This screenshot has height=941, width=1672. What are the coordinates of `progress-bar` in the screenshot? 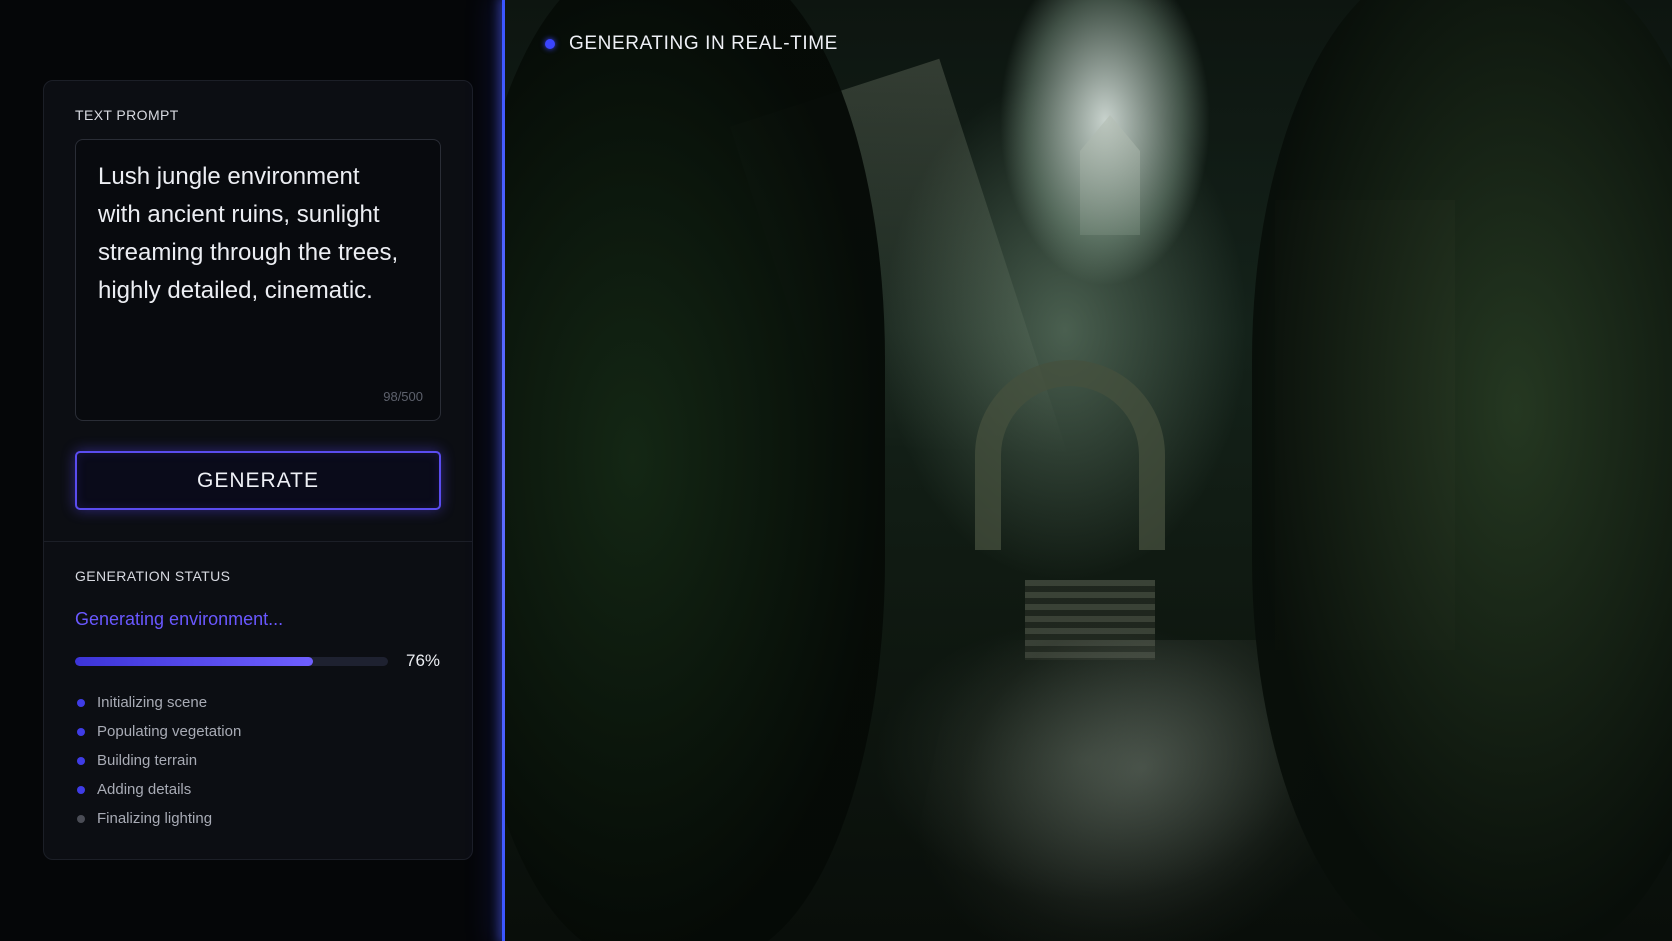 It's located at (231, 661).